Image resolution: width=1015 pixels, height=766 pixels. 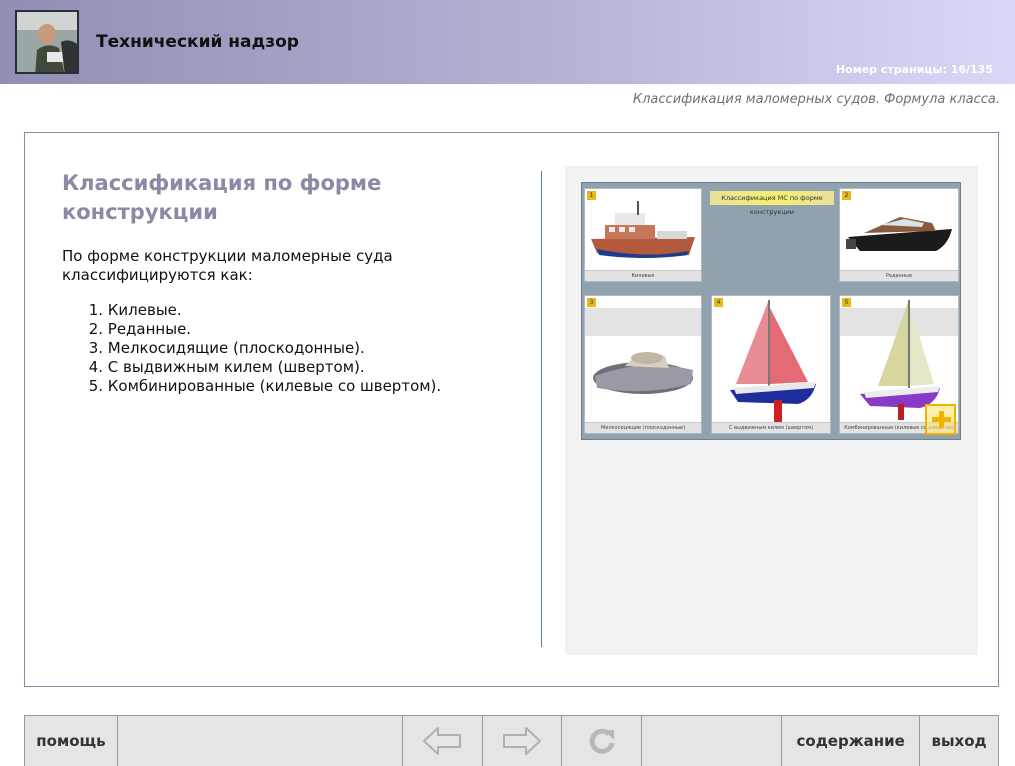 What do you see at coordinates (47, 42) in the screenshot?
I see `avatar` at bounding box center [47, 42].